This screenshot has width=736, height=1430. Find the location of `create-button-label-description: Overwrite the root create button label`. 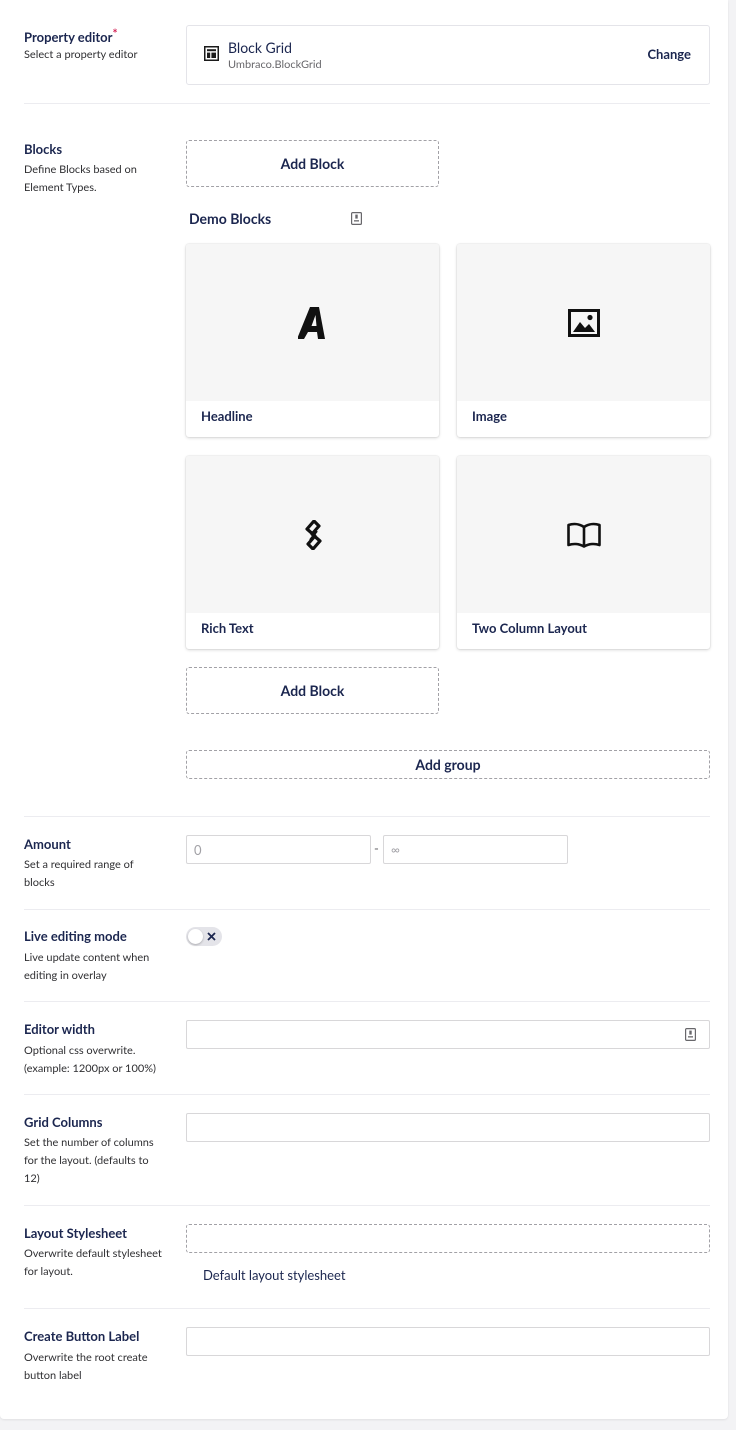

create-button-label-description: Overwrite the root create button label is located at coordinates (86, 1366).